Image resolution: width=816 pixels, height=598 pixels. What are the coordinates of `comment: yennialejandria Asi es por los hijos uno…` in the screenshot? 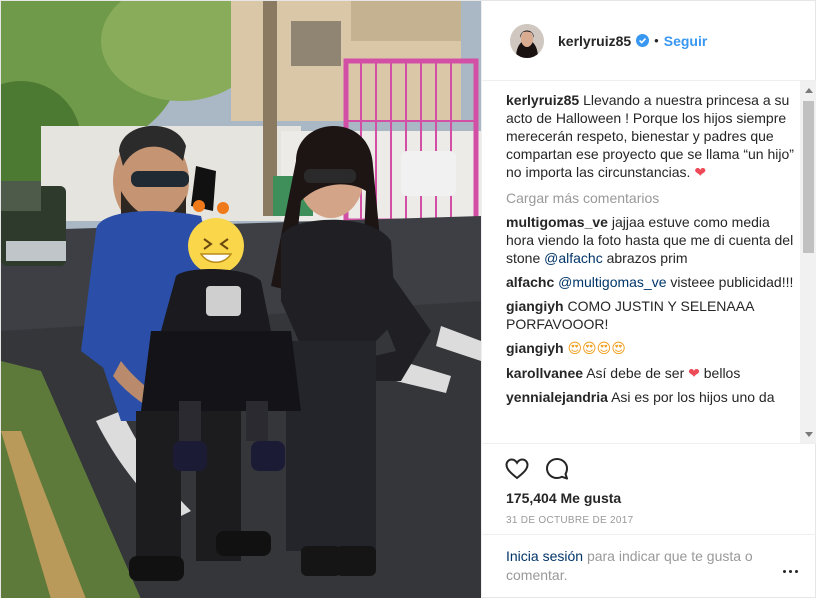 It's located at (651, 397).